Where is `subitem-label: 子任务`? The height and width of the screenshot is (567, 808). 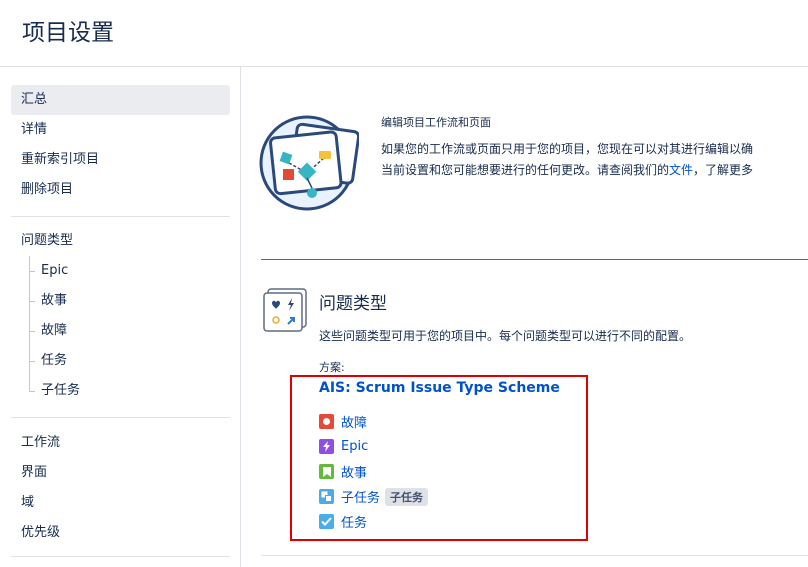 subitem-label: 子任务 is located at coordinates (61, 390).